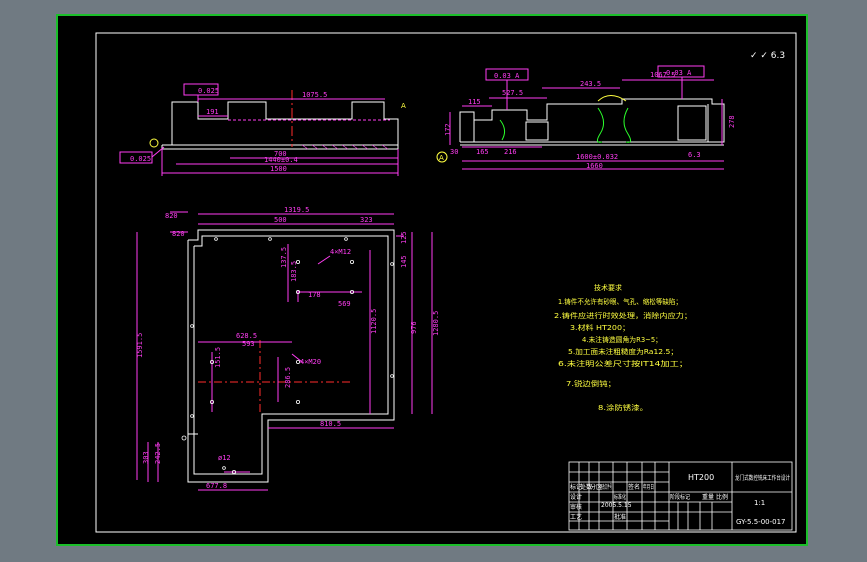 Image resolution: width=867 pixels, height=562 pixels. What do you see at coordinates (482, 152) in the screenshot?
I see `dim-side-165: 165` at bounding box center [482, 152].